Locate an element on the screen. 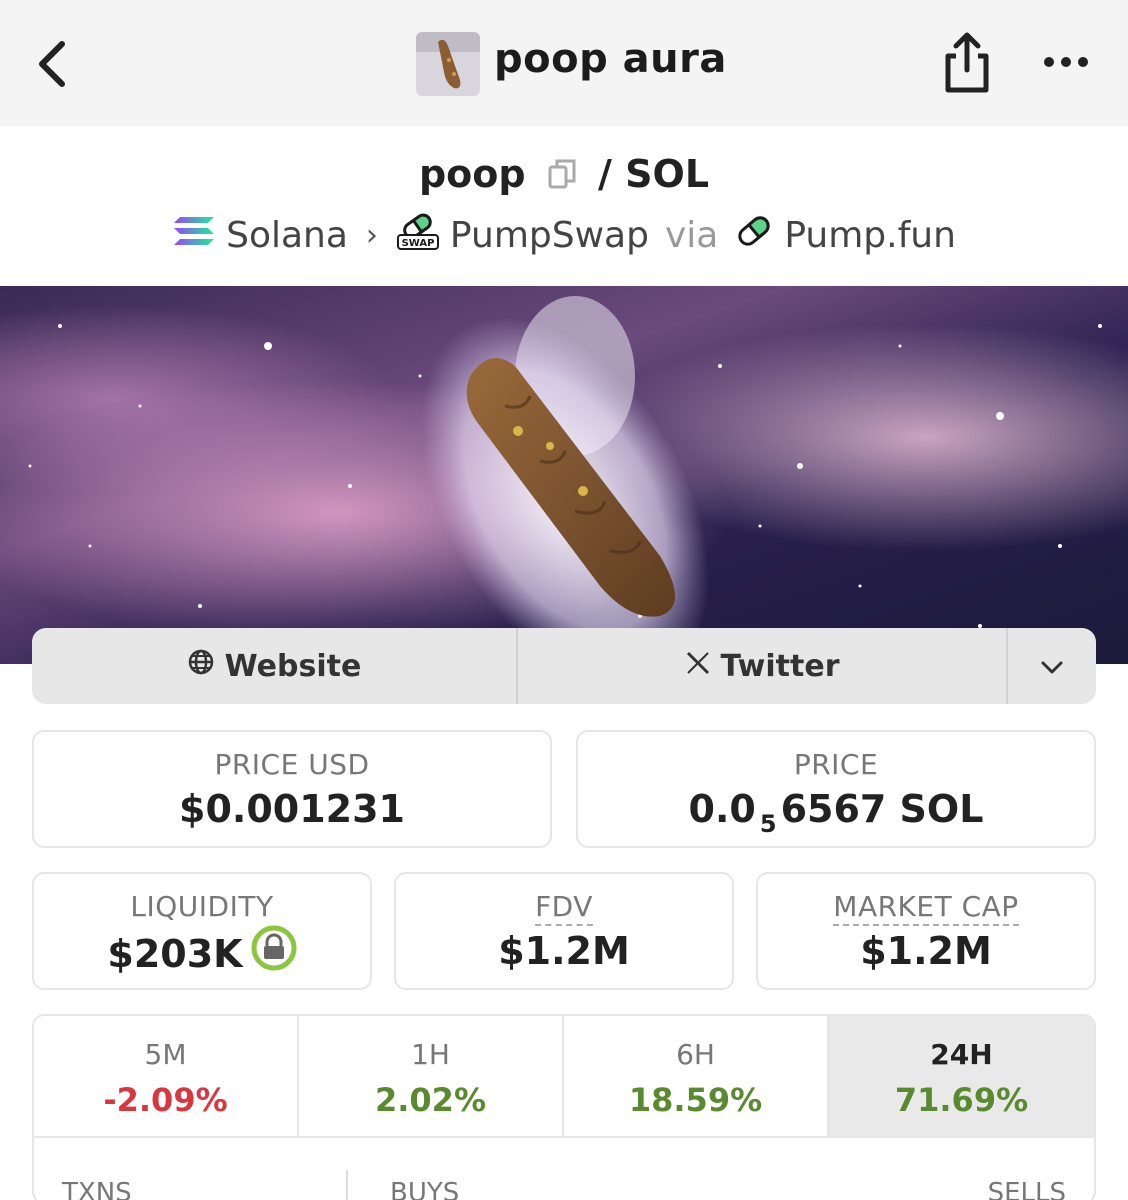  quote-token: SOL is located at coordinates (667, 174).